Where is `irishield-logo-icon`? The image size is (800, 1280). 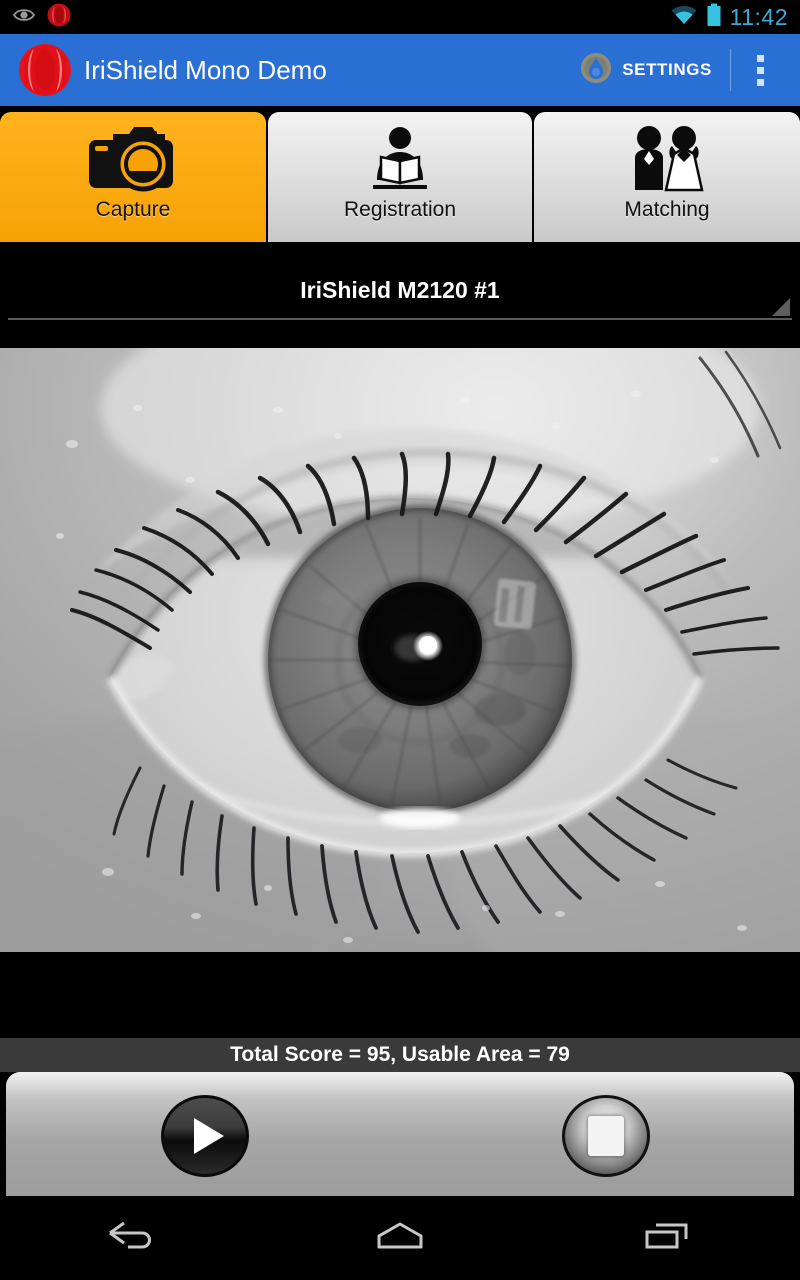 irishield-logo-icon is located at coordinates (45, 70).